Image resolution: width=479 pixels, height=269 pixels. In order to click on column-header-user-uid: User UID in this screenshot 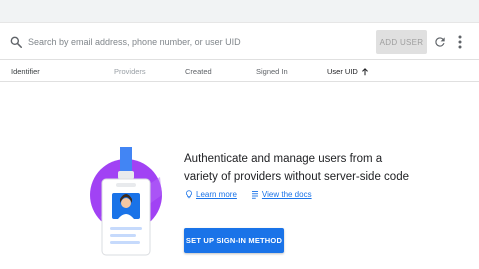, I will do `click(348, 71)`.